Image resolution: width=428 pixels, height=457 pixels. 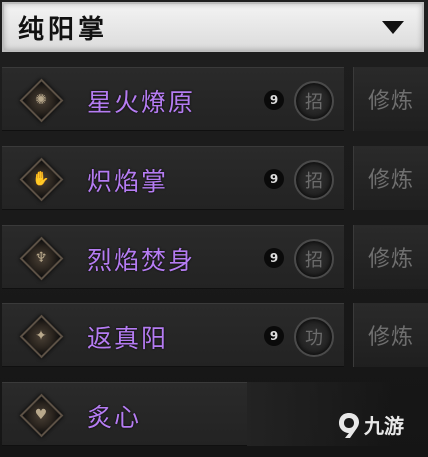 What do you see at coordinates (141, 102) in the screenshot?
I see `skill-name: 星火燎原` at bounding box center [141, 102].